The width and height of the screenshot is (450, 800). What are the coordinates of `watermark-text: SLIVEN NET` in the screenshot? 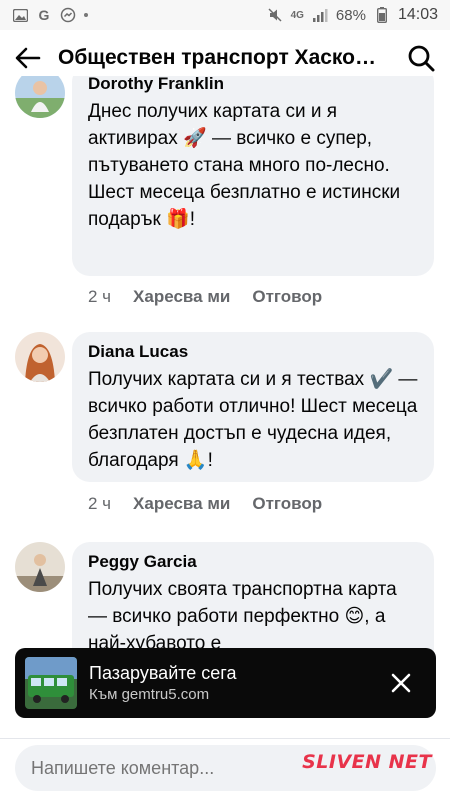 It's located at (367, 762).